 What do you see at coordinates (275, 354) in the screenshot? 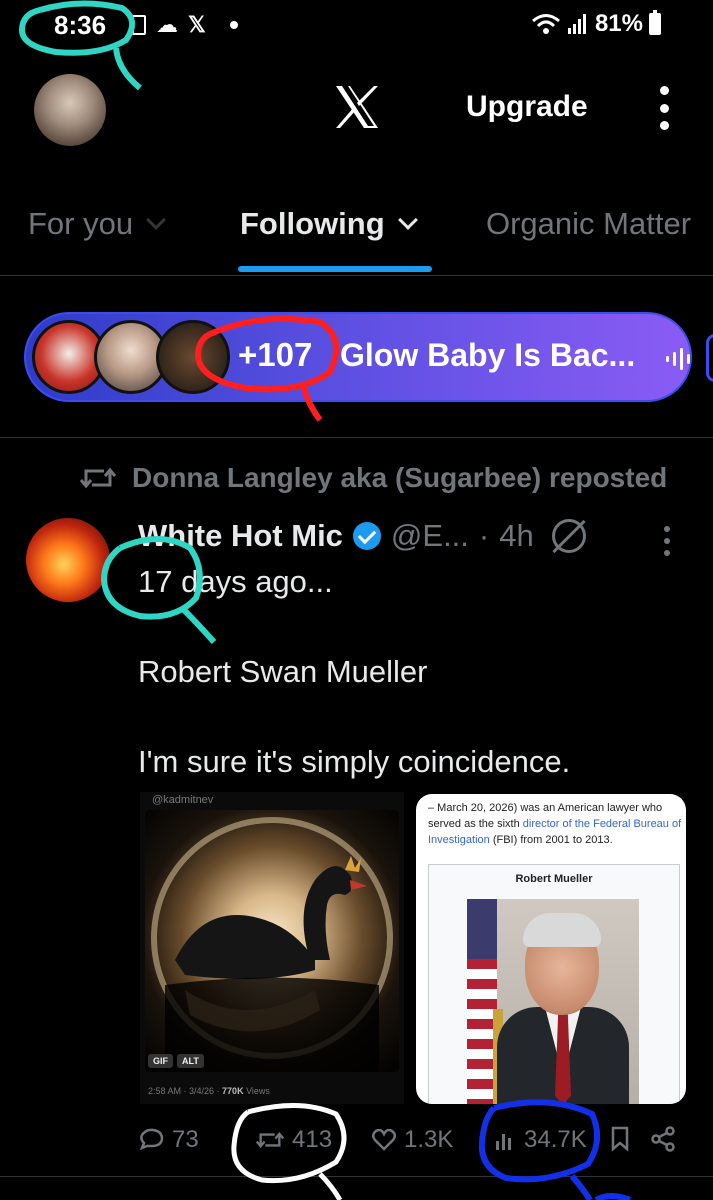
I see `listener-count: +107` at bounding box center [275, 354].